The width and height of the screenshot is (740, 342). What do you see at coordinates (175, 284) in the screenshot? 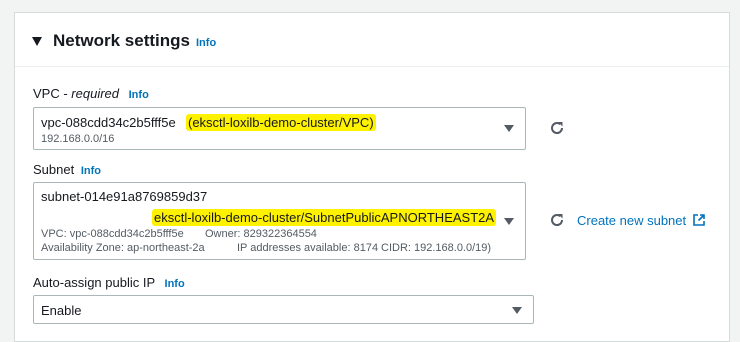
I see `public-ip-info-link: Info` at bounding box center [175, 284].